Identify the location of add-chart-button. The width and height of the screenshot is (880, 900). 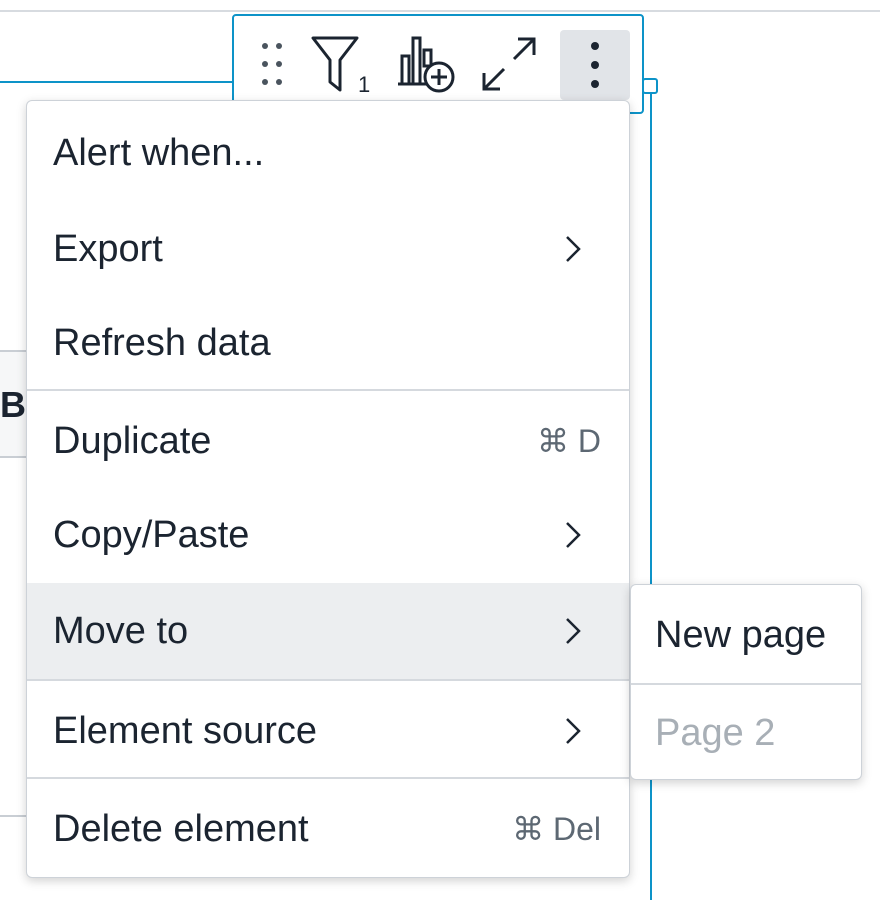
(427, 64).